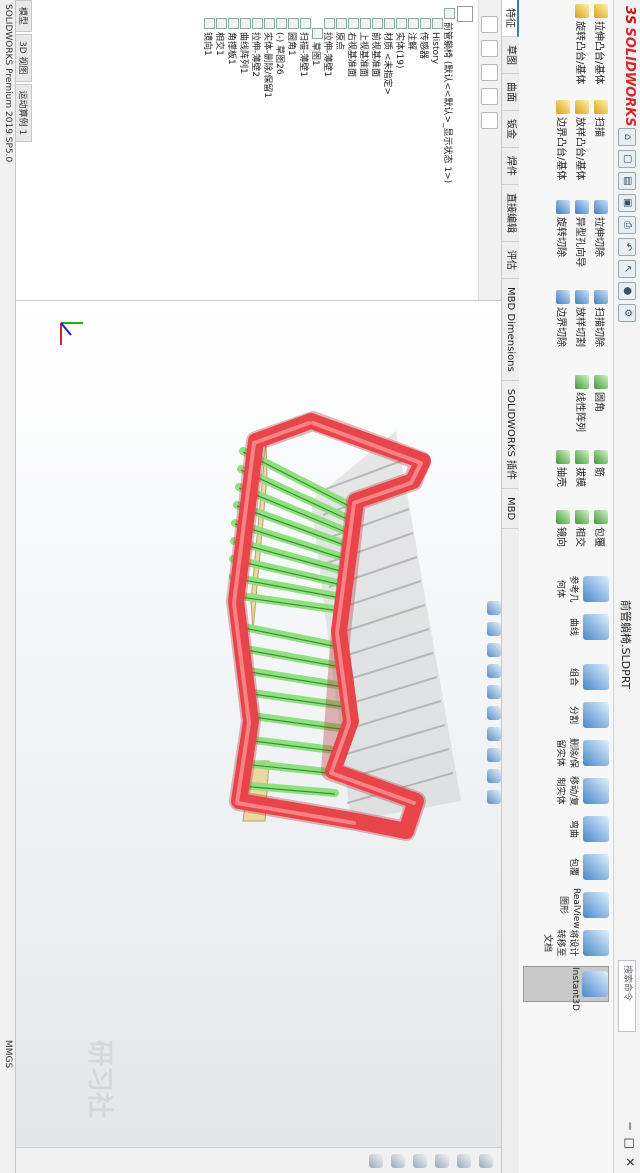 The image size is (640, 1173). What do you see at coordinates (601, 528) in the screenshot?
I see `wrap-button: 包覆` at bounding box center [601, 528].